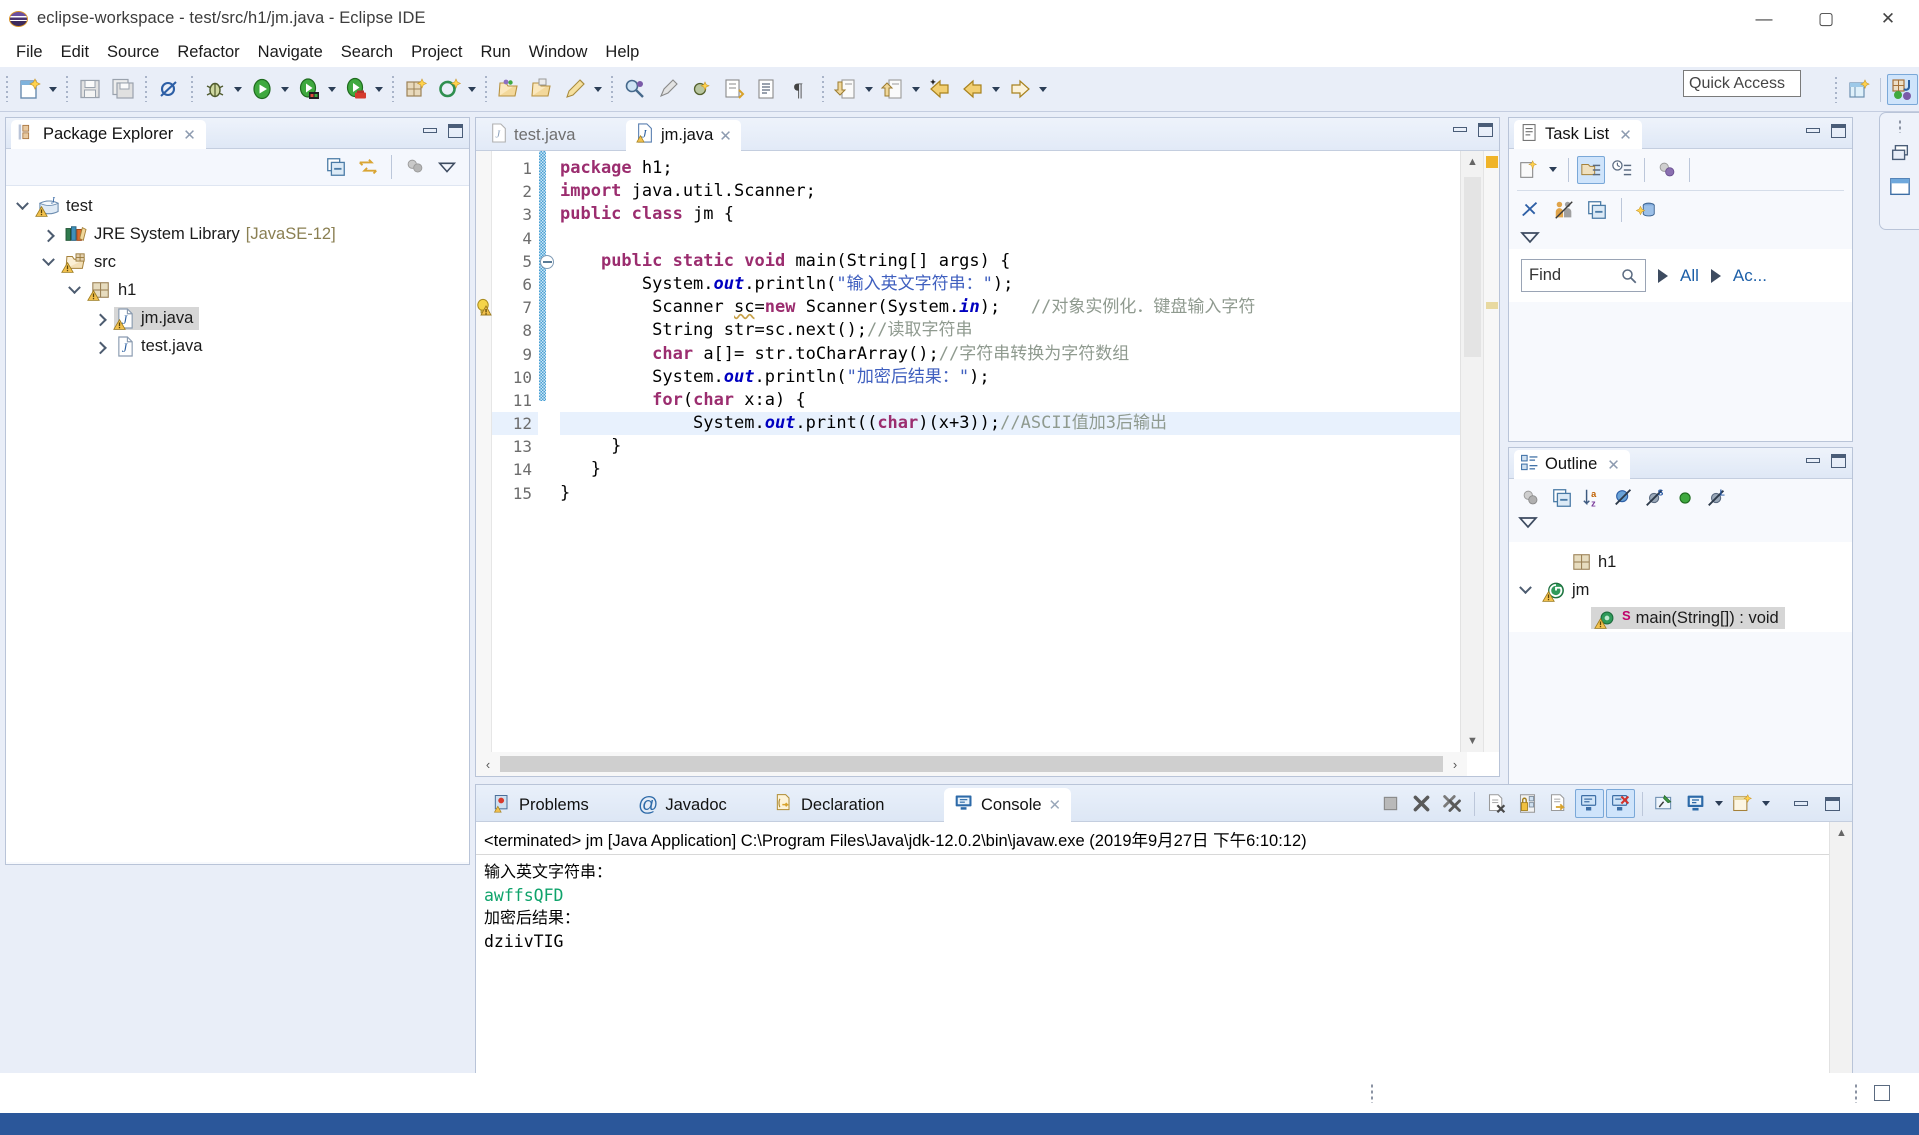 The width and height of the screenshot is (1919, 1135). I want to click on find-input: Find, so click(1583, 275).